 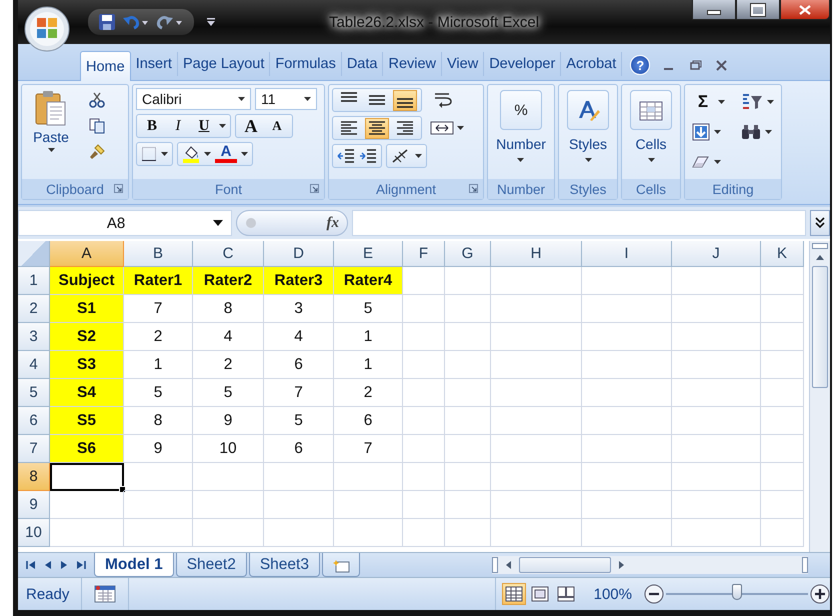 I want to click on sheet-tab: Sheet2, so click(x=211, y=565).